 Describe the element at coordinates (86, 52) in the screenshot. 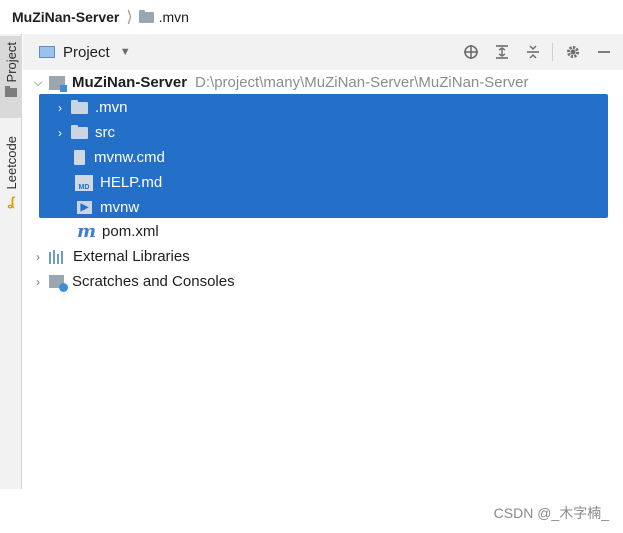

I see `view-selector: Project` at that location.